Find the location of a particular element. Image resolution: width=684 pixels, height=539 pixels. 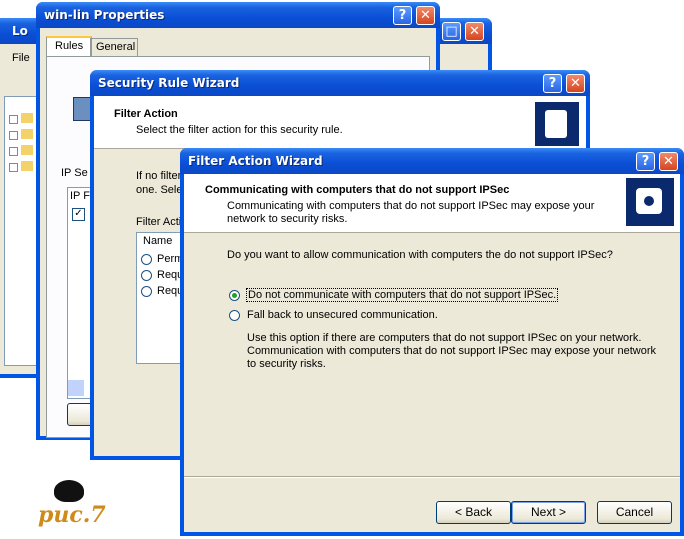

tab-rules: Rules is located at coordinates (69, 47).